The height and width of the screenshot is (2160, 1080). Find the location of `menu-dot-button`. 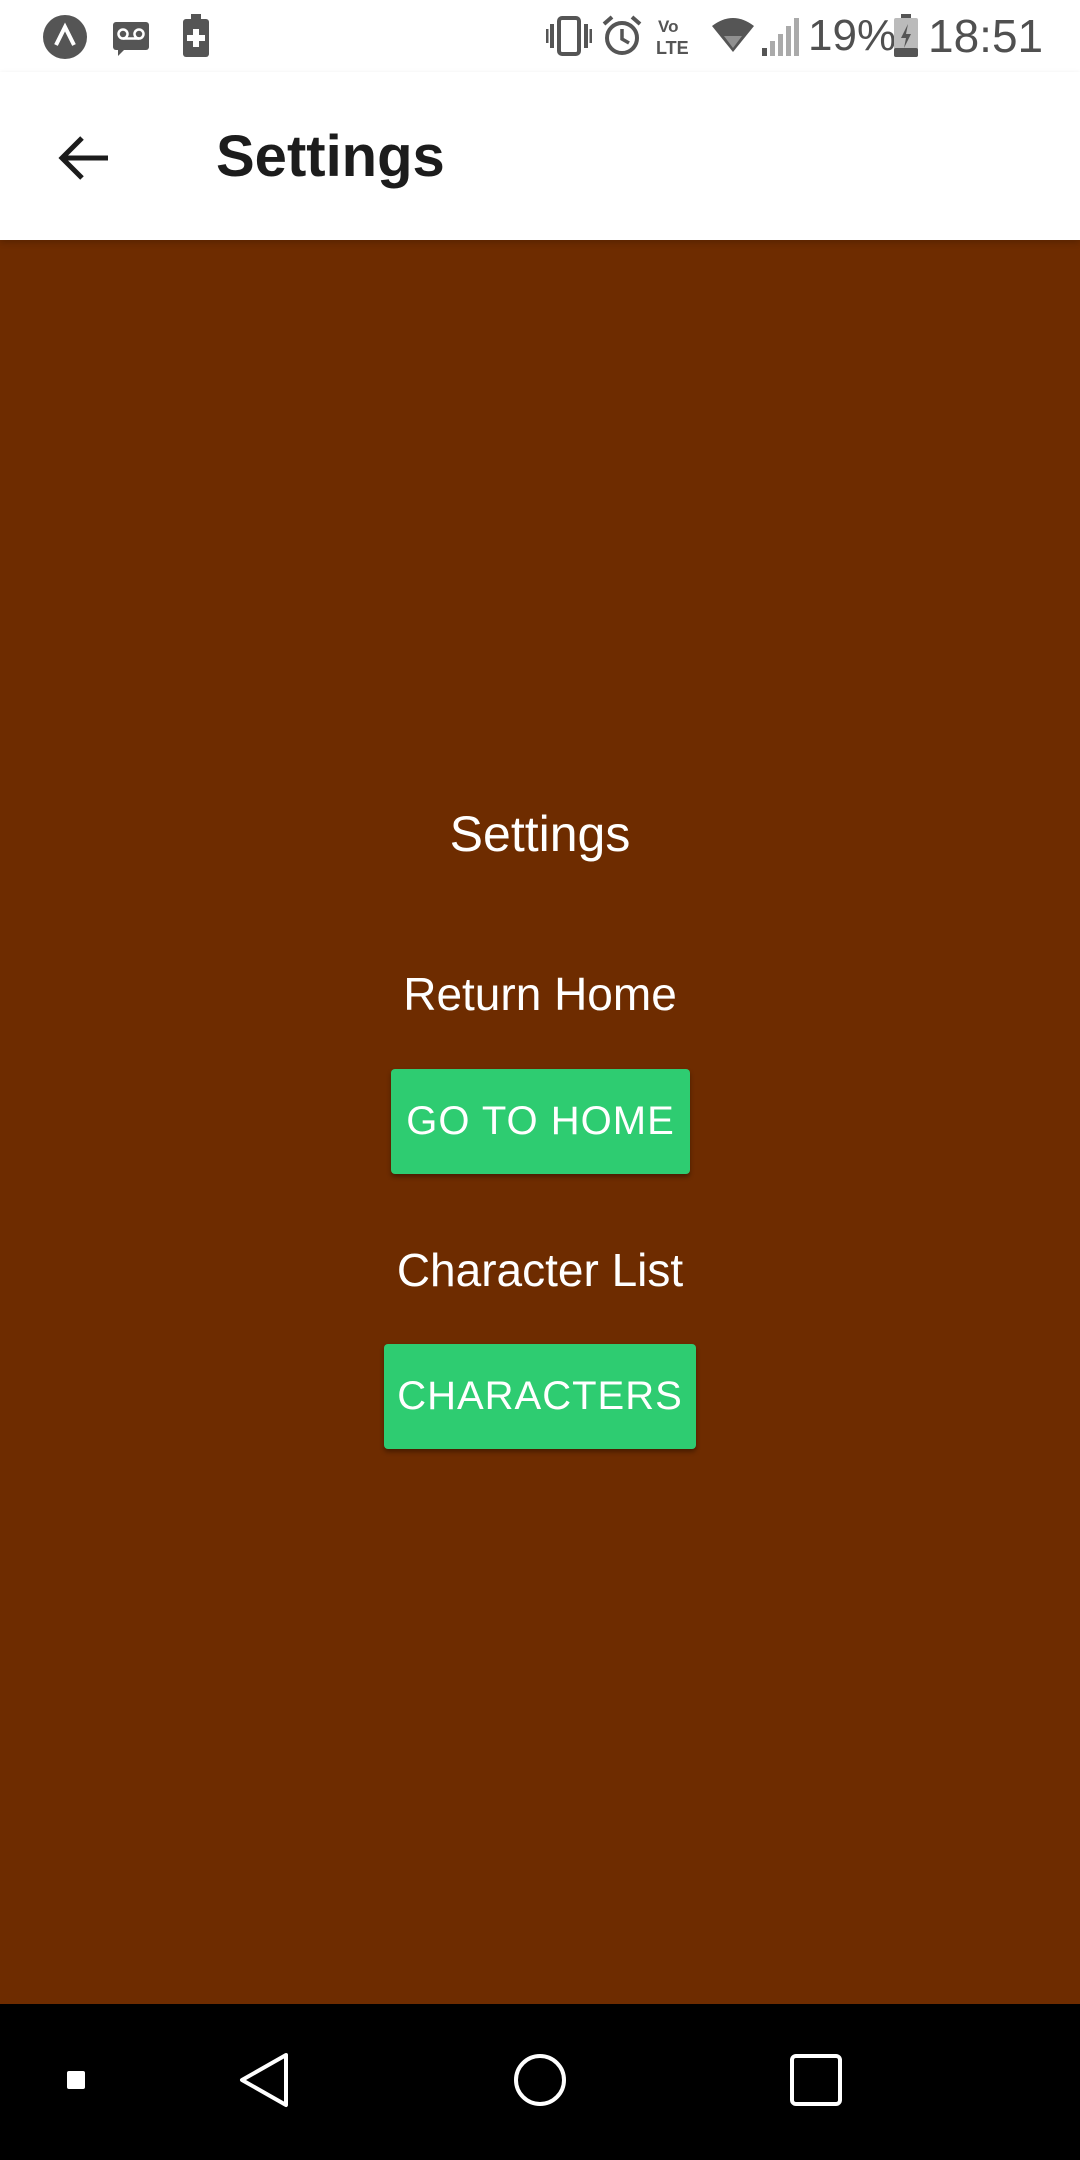

menu-dot-button is located at coordinates (76, 2082).